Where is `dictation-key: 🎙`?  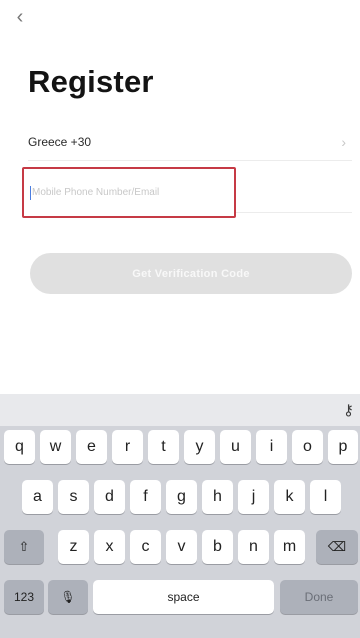
dictation-key: 🎙 is located at coordinates (68, 597).